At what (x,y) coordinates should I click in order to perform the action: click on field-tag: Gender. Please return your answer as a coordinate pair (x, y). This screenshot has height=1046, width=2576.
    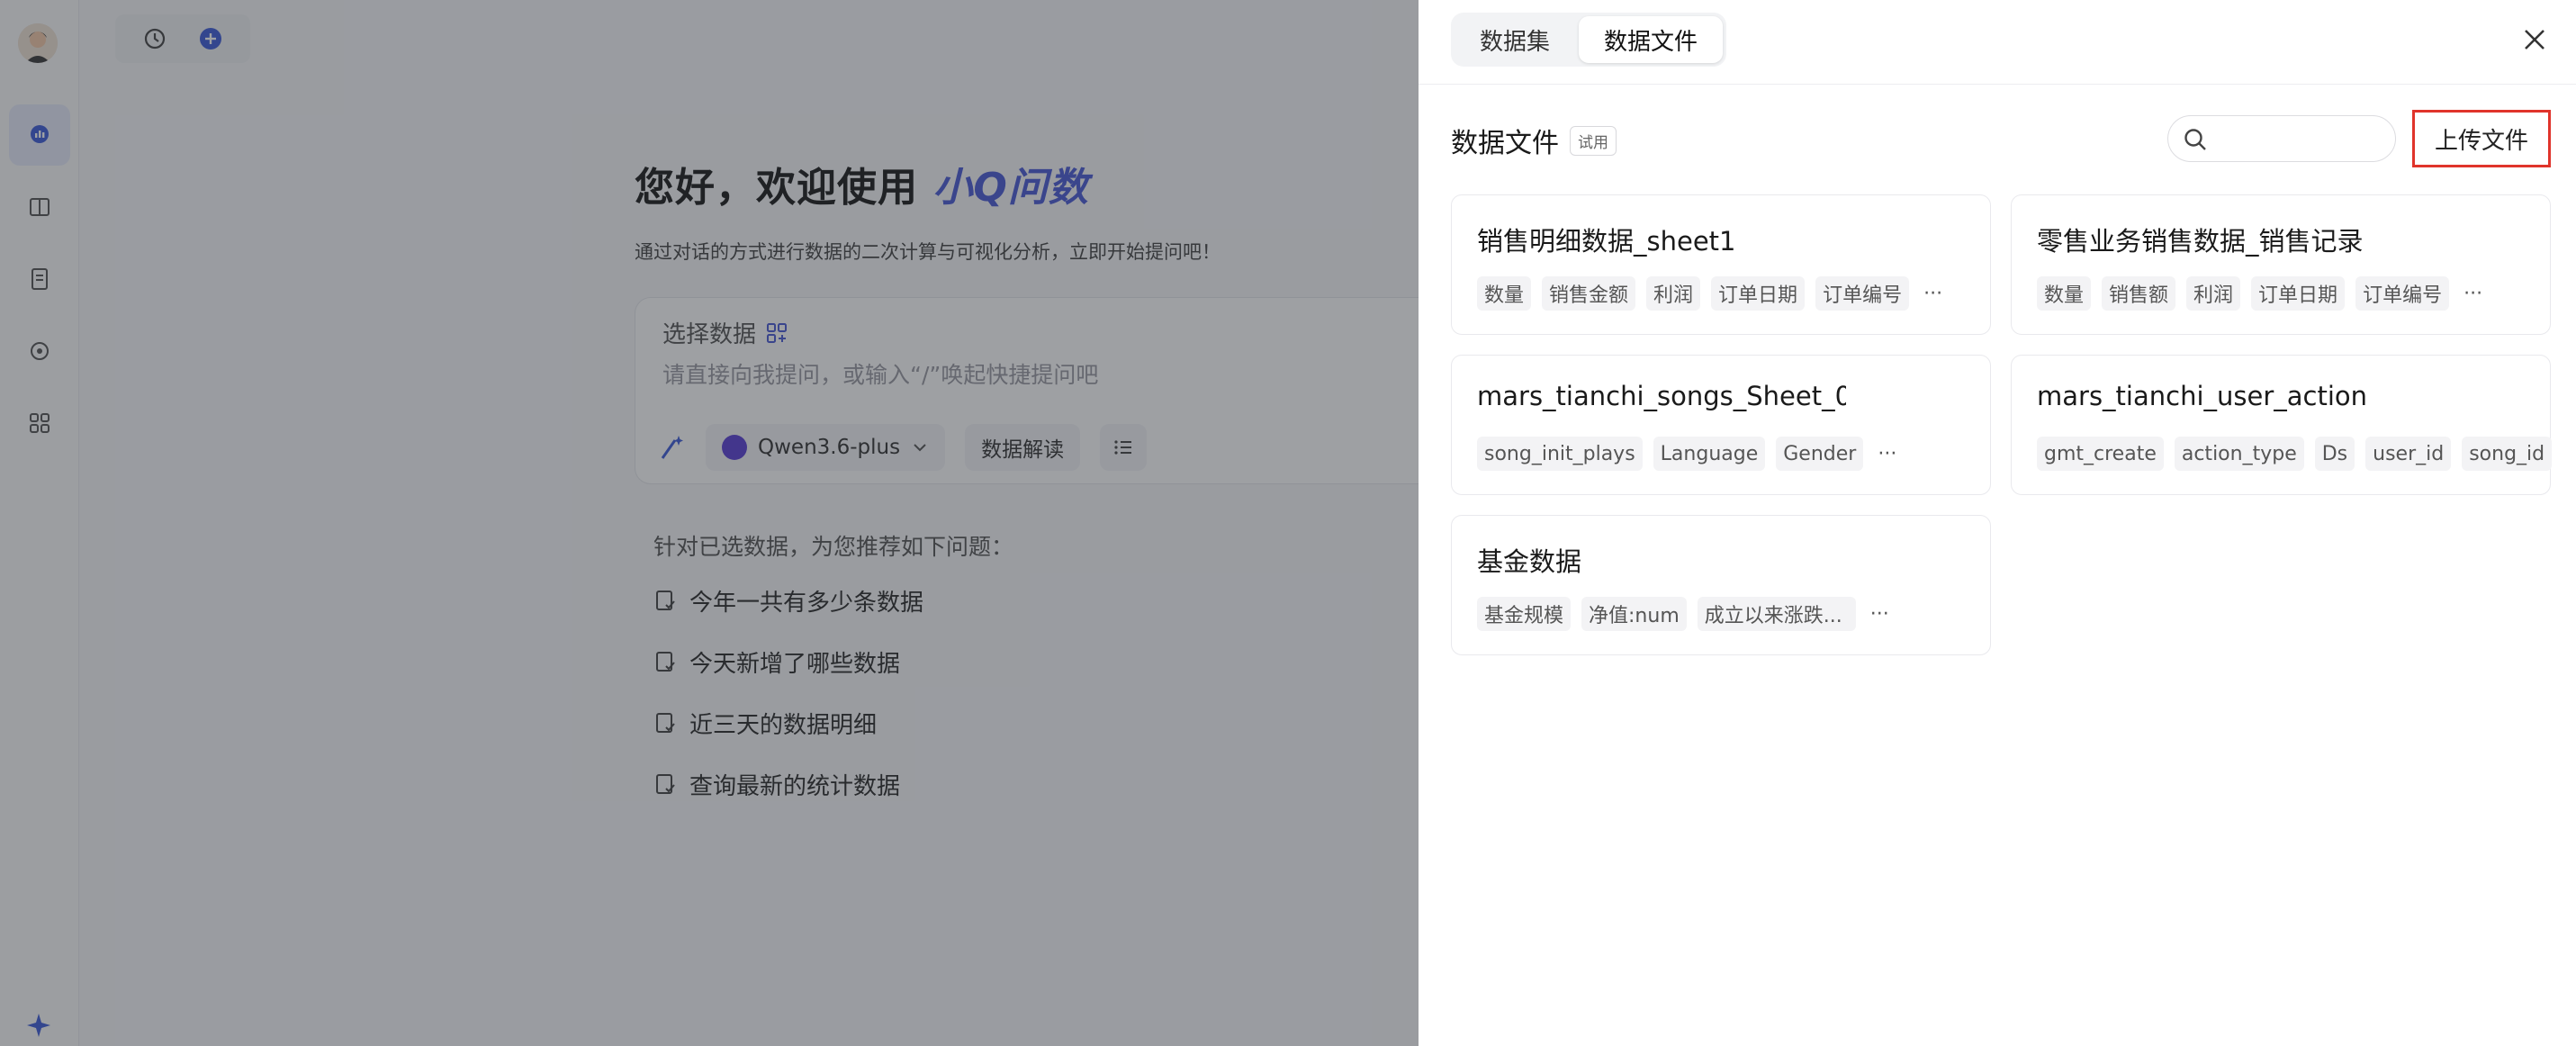
    Looking at the image, I should click on (1820, 454).